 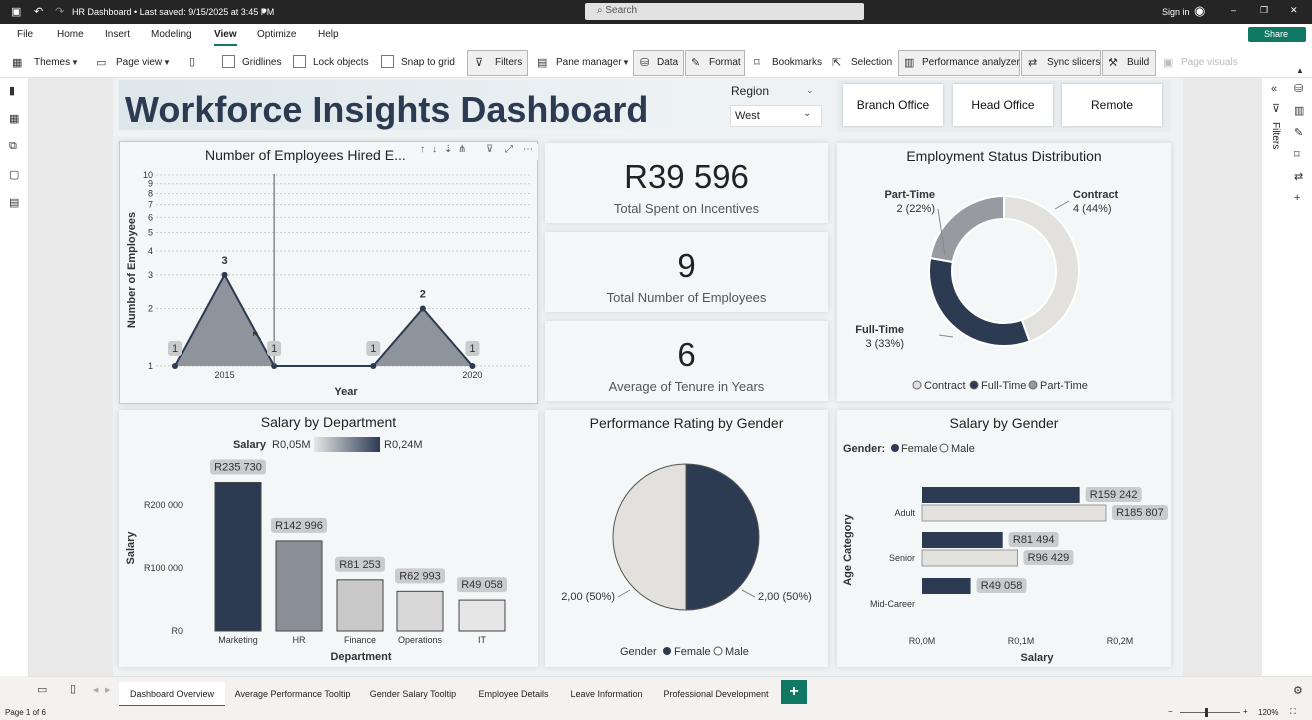 I want to click on pane-manager-button: Pane manager, so click(x=589, y=62).